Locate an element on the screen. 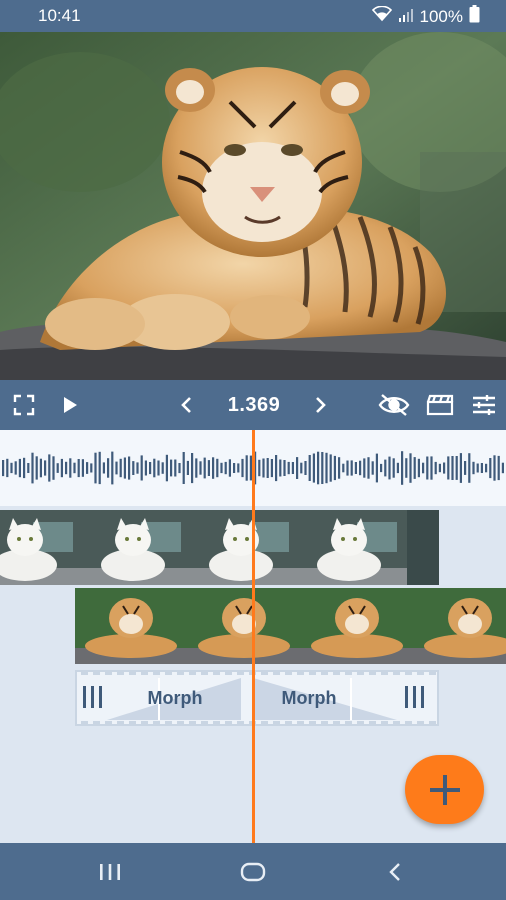 This screenshot has width=506, height=900. transition-track: Morph Morph is located at coordinates (257, 698).